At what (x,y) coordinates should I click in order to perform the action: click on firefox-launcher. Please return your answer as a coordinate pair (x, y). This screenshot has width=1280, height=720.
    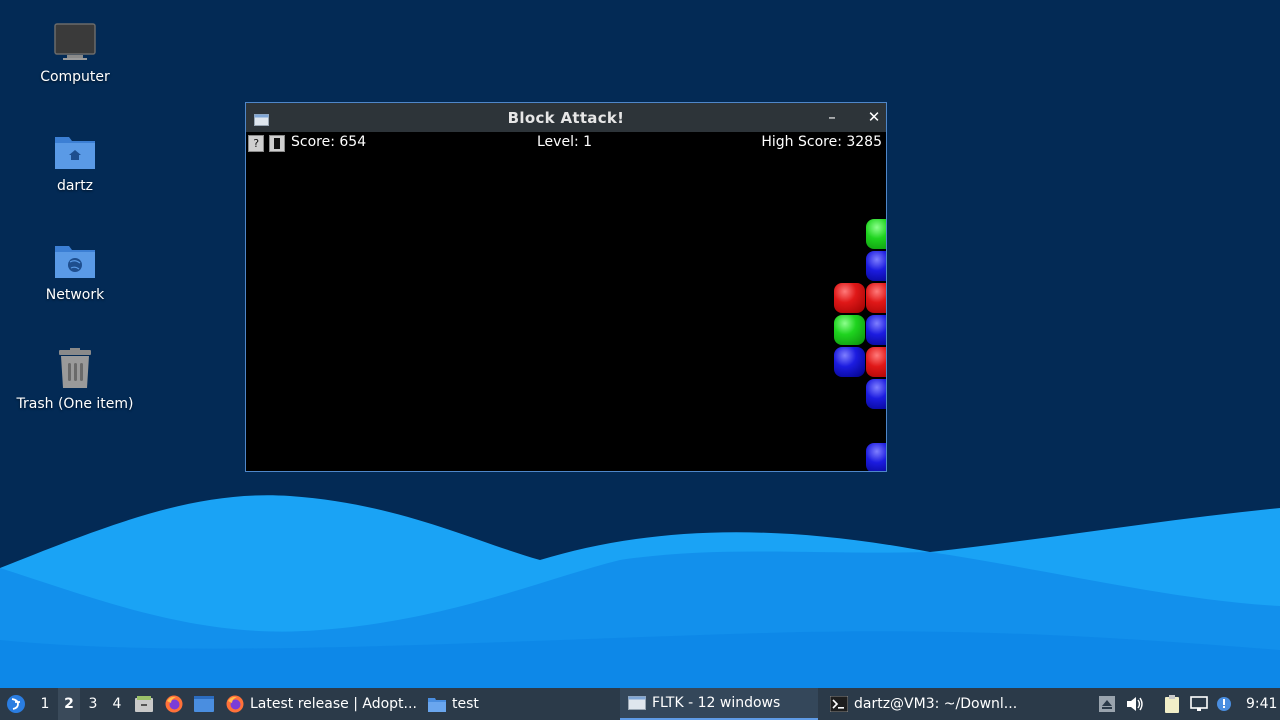
    Looking at the image, I should click on (174, 704).